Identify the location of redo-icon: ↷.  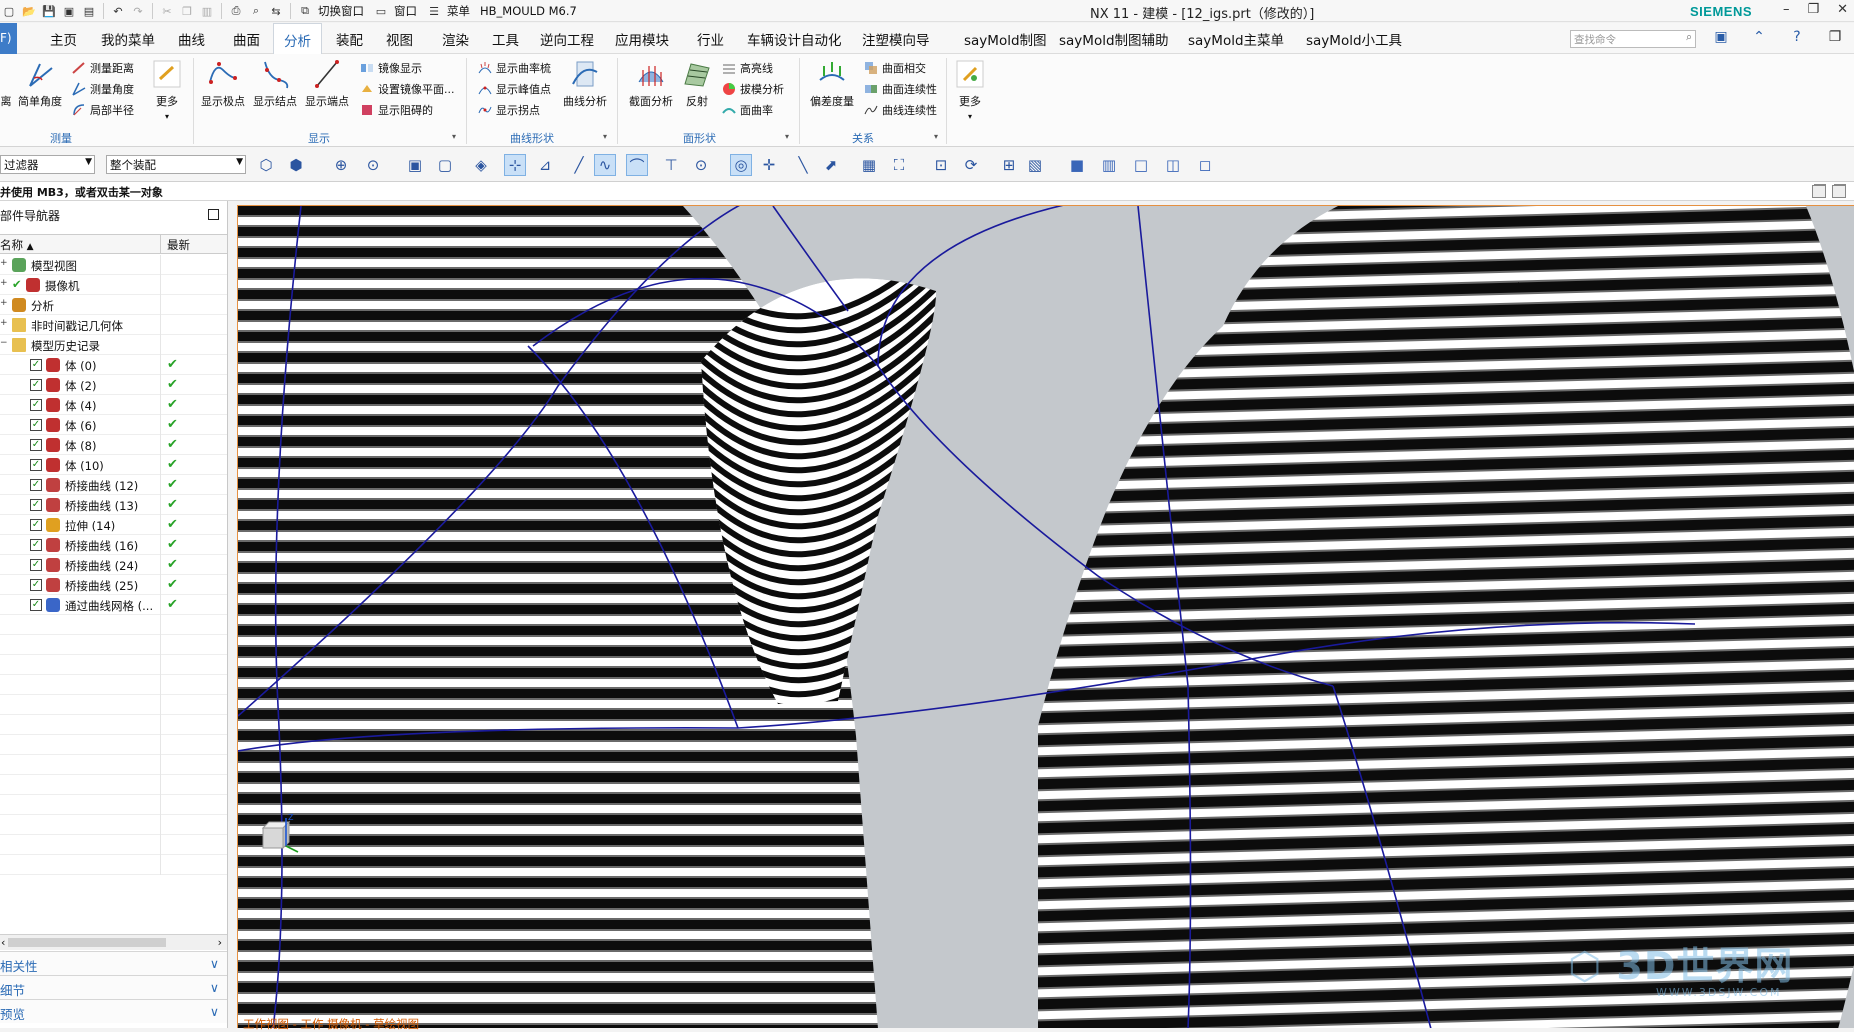
(138, 11).